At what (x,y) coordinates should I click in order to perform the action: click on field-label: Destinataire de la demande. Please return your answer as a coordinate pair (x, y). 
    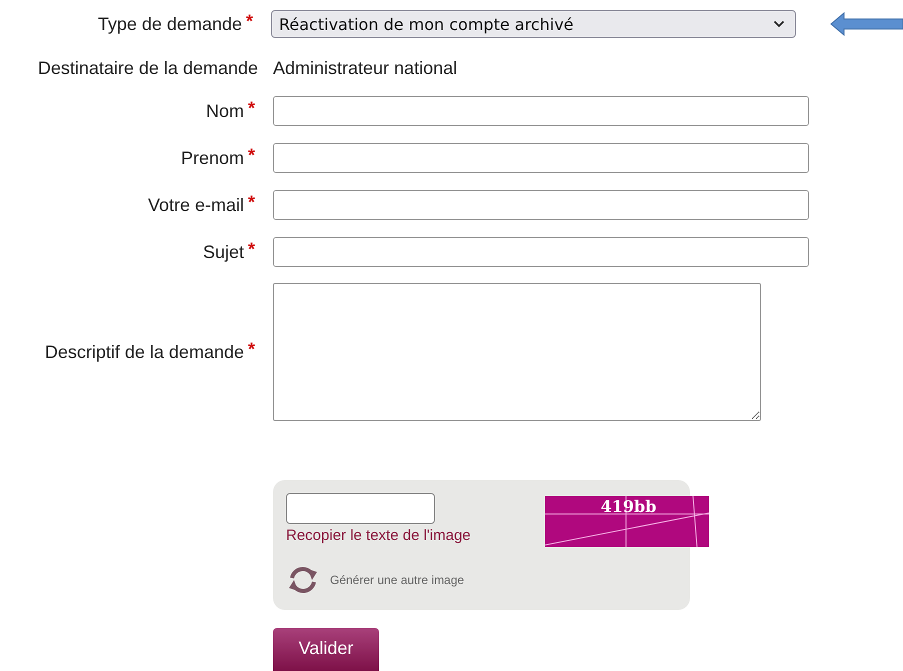
    Looking at the image, I should click on (148, 68).